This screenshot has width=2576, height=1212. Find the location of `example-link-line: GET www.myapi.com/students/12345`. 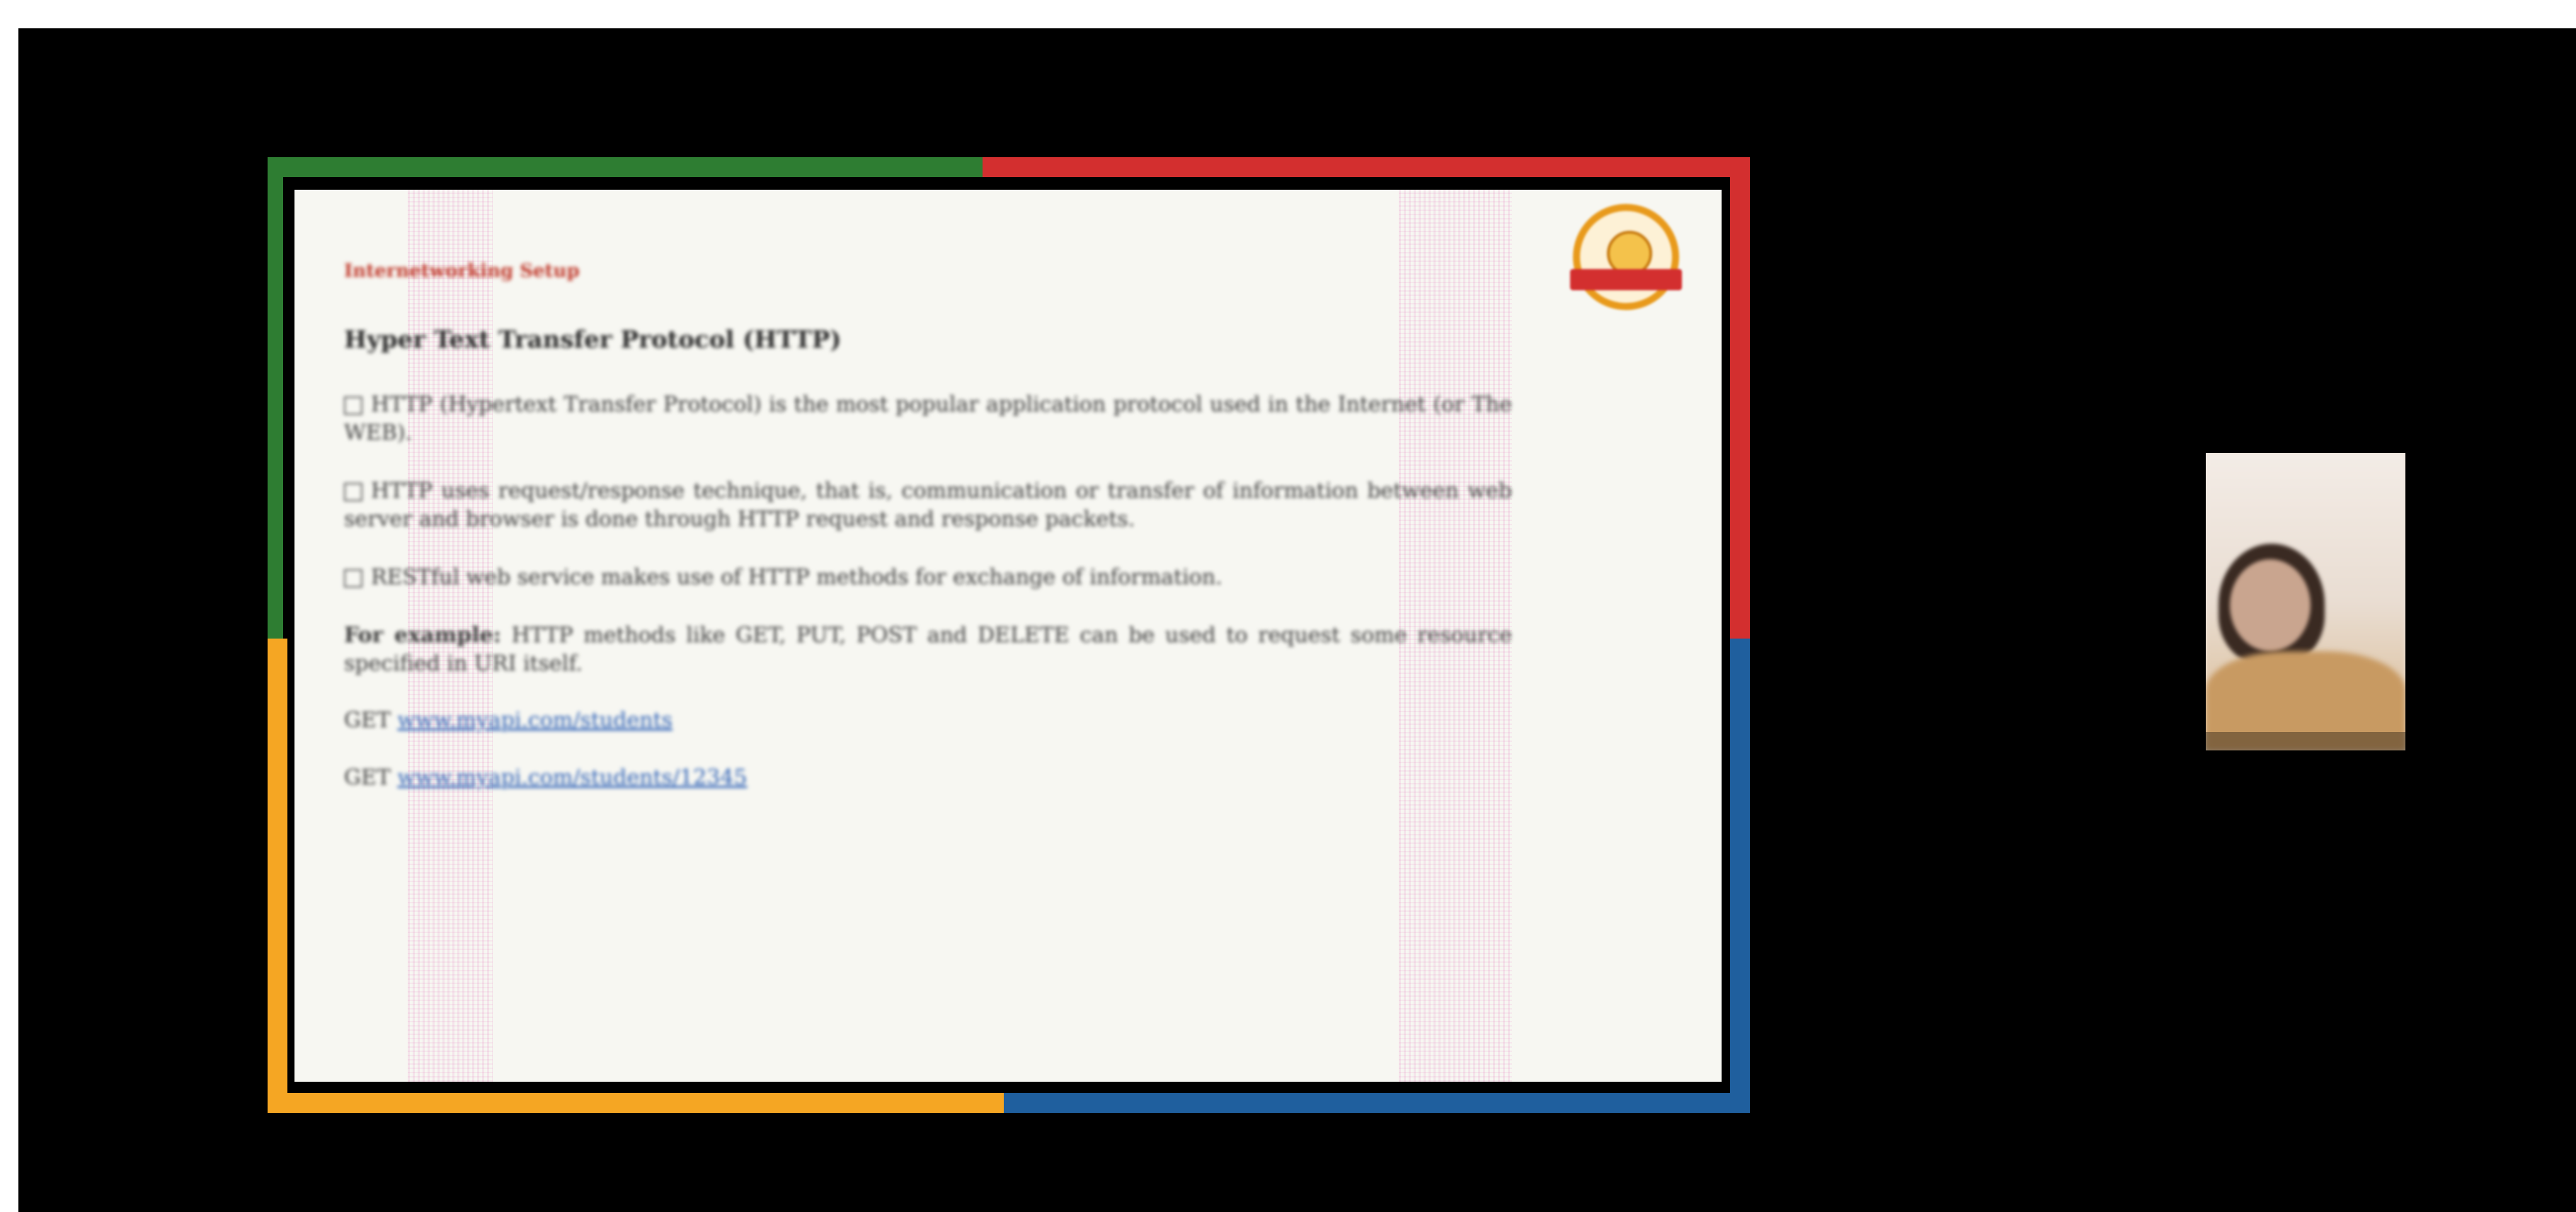

example-link-line: GET www.myapi.com/students/12345 is located at coordinates (928, 778).